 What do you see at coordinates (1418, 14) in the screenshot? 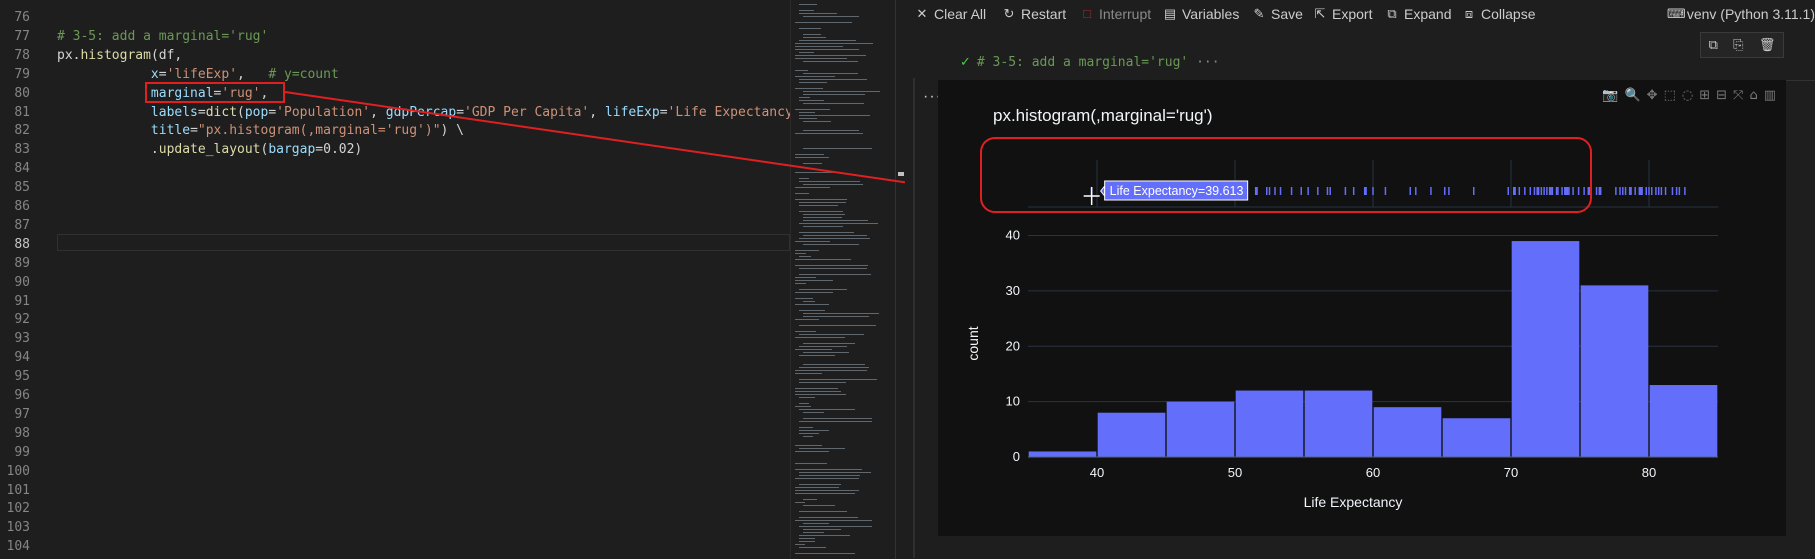
I see `expand-button: ⧉ Expand` at bounding box center [1418, 14].